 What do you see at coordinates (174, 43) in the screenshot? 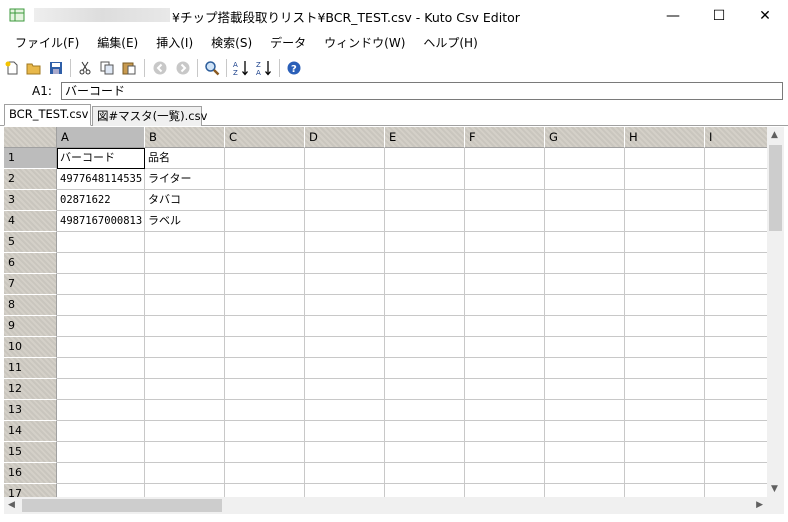
I see `menu-insert: 挿入(I)` at bounding box center [174, 43].